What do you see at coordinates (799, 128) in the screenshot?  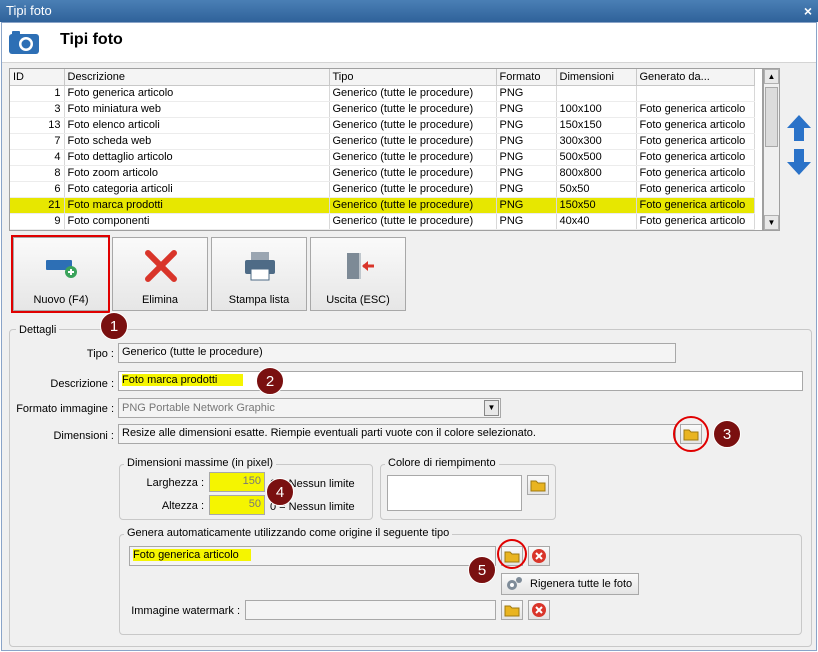 I see `move-up-arrow-icon` at bounding box center [799, 128].